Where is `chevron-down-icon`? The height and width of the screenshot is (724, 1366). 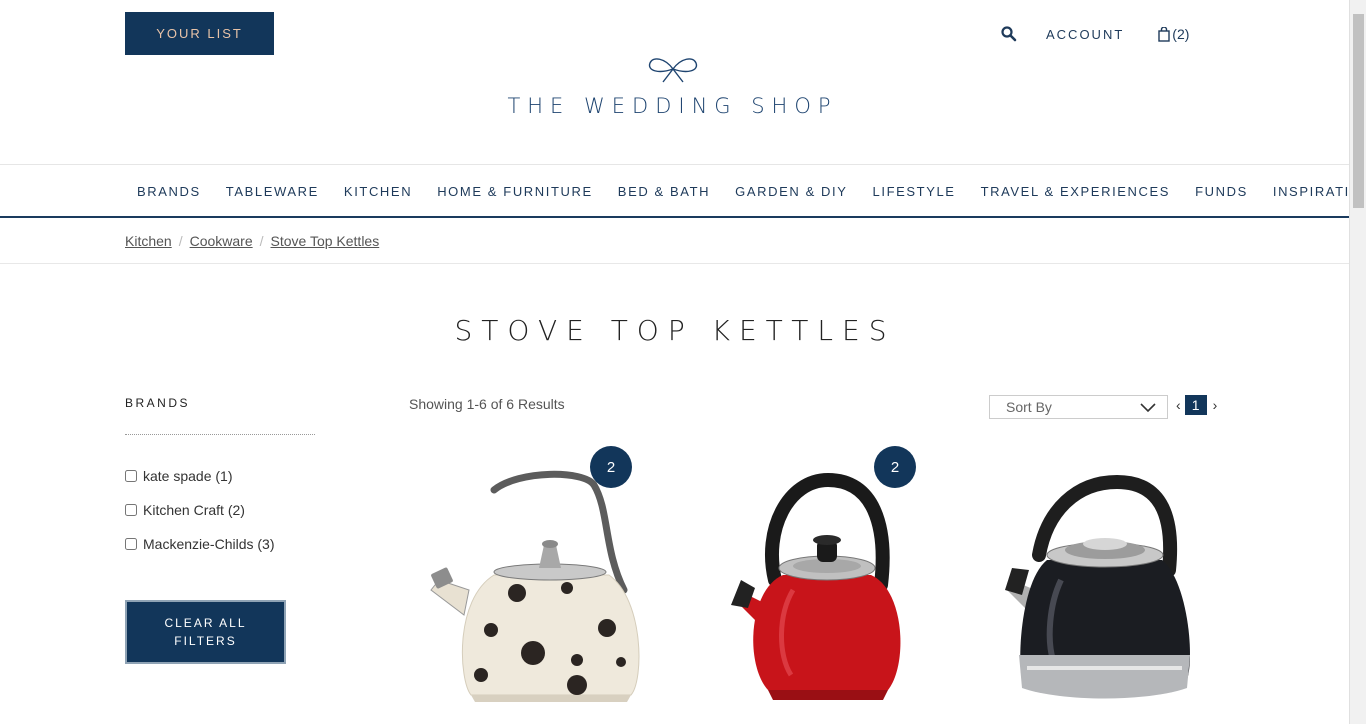 chevron-down-icon is located at coordinates (1148, 408).